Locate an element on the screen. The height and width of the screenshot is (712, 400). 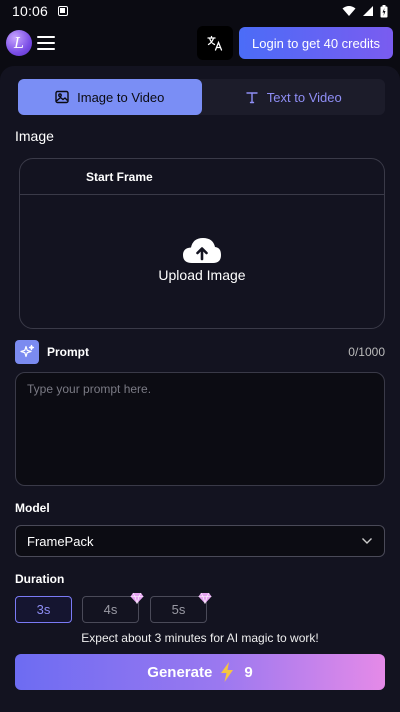
upload-dropzone: Upload Image is located at coordinates (202, 259).